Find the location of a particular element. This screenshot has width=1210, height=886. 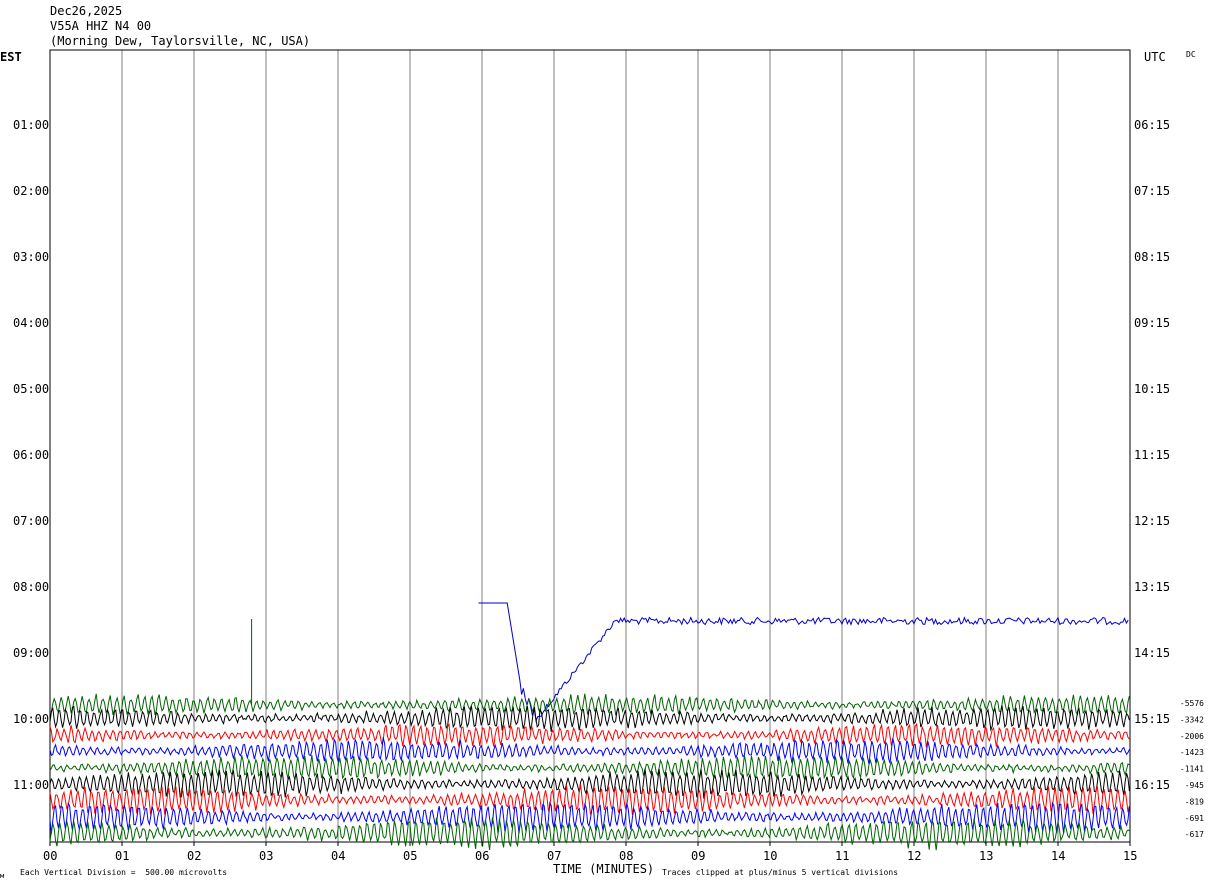

trace-offset-label: -691 is located at coordinates (1194, 818).